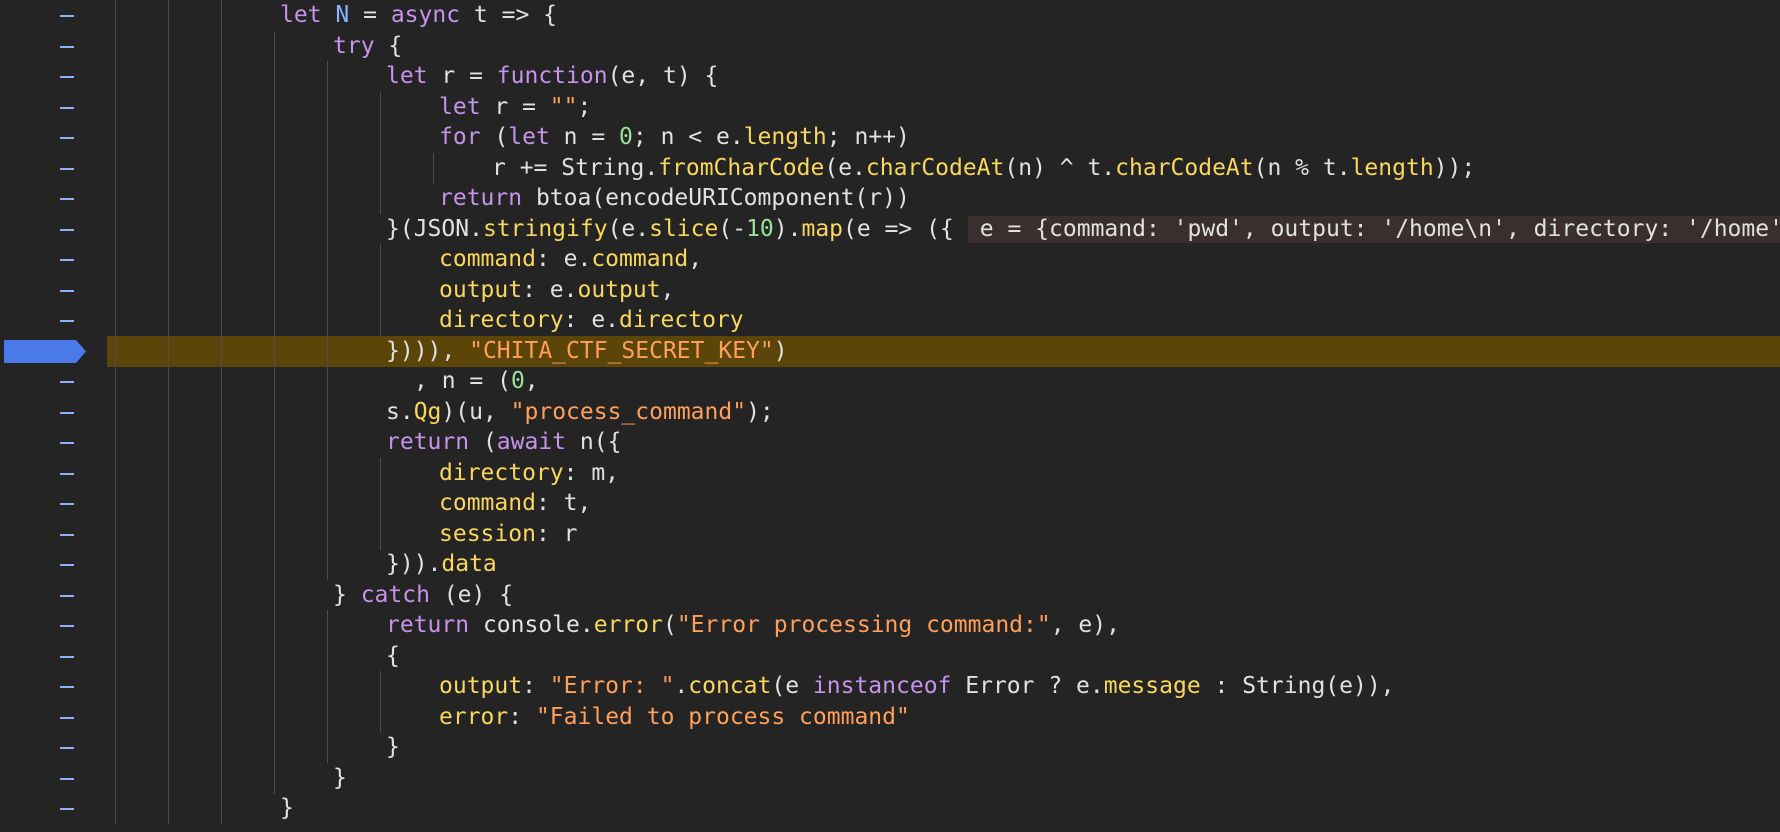  Describe the element at coordinates (890, 381) in the screenshot. I see `code-line: , n = (0,` at that location.